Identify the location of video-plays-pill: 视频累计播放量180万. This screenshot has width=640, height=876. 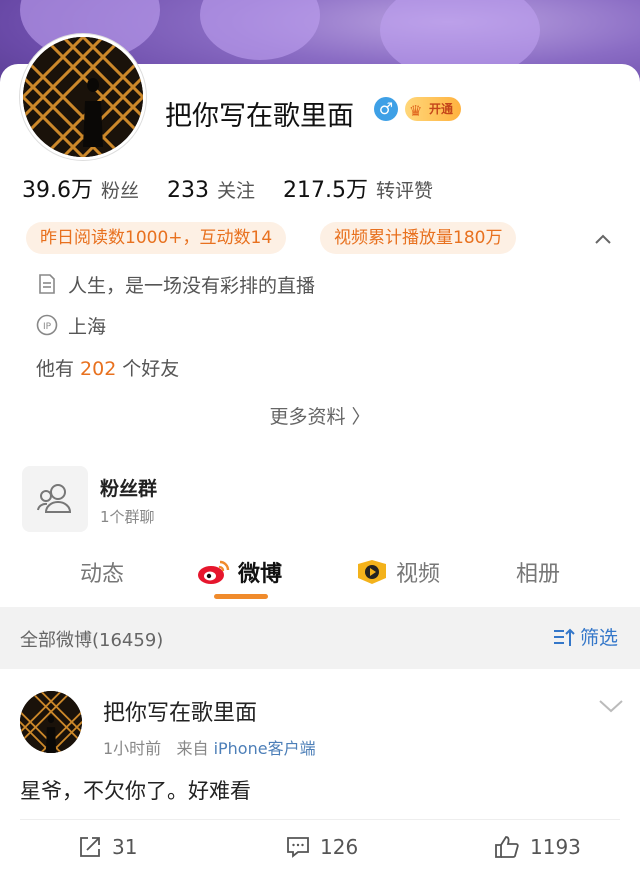
(418, 238).